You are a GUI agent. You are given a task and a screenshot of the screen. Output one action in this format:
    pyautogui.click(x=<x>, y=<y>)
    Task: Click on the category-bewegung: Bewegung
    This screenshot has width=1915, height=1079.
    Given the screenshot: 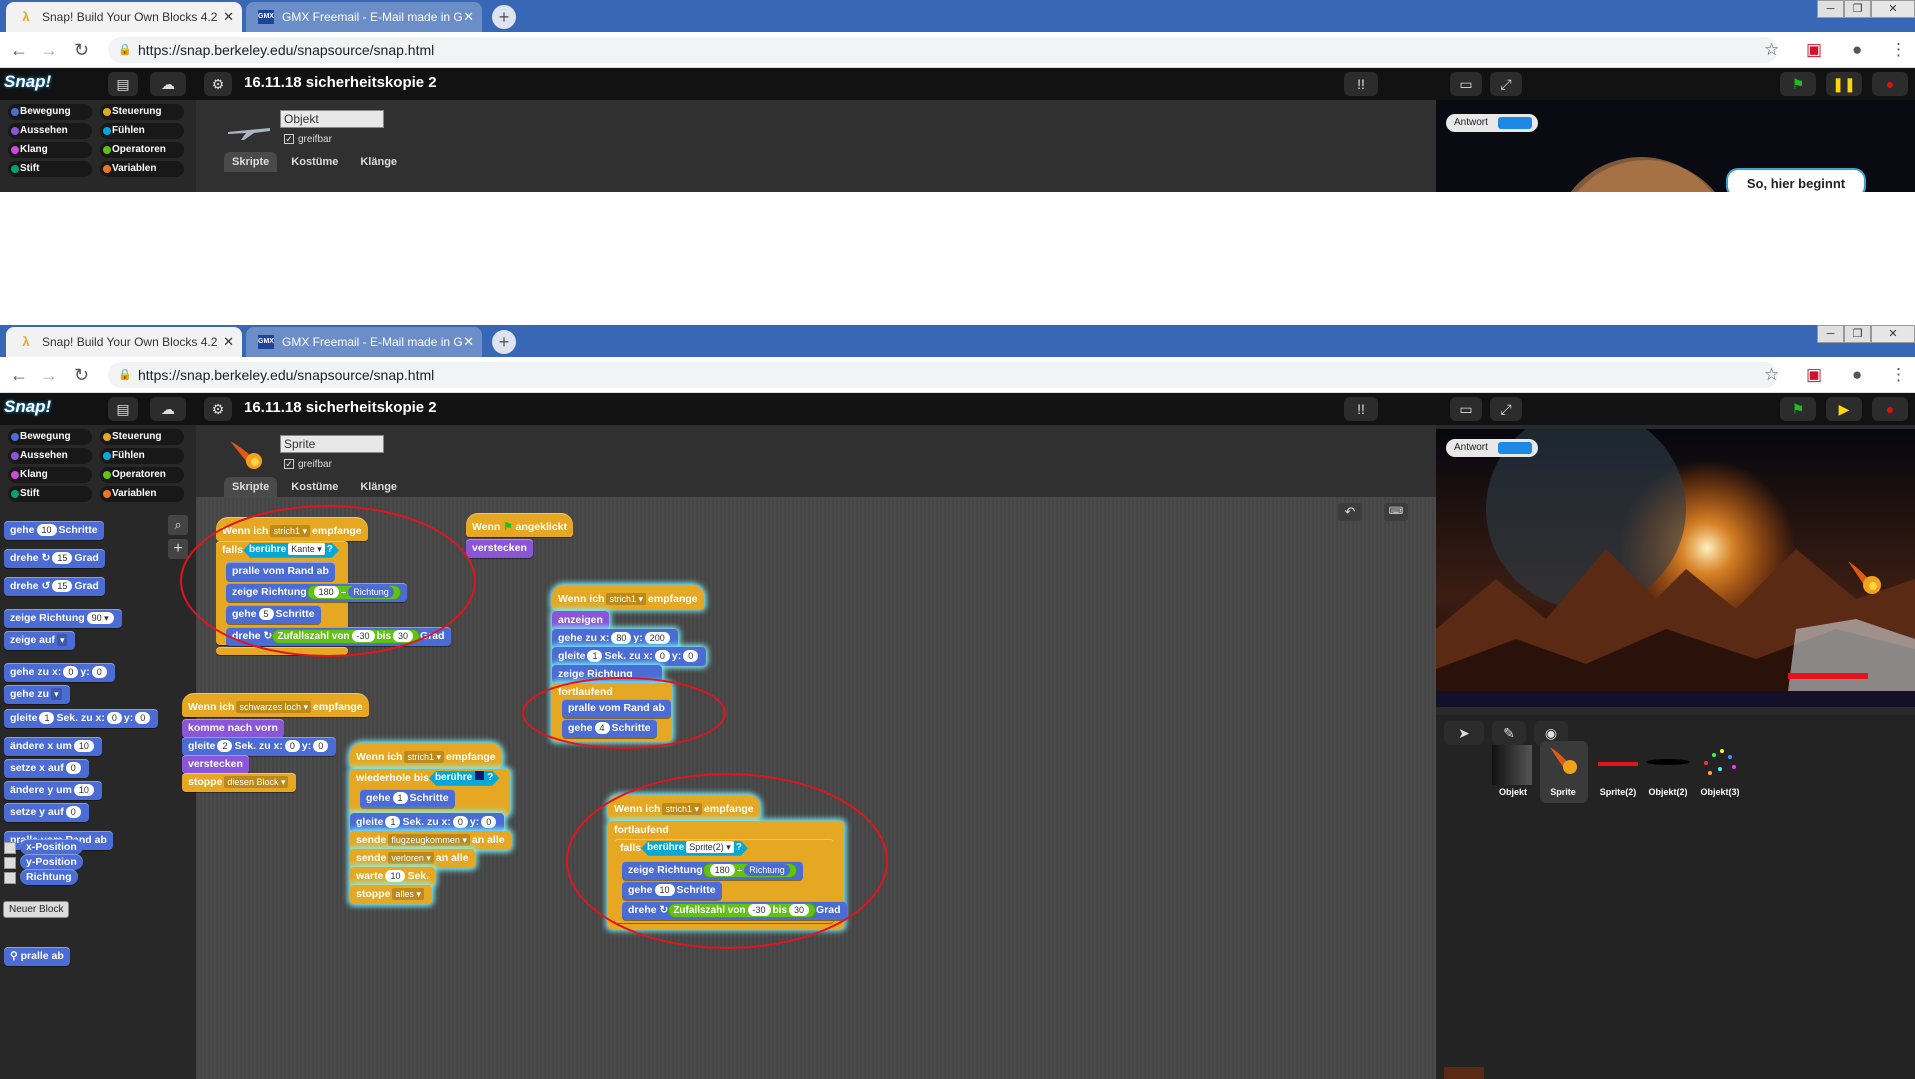 What is the action you would take?
    pyautogui.click(x=50, y=112)
    